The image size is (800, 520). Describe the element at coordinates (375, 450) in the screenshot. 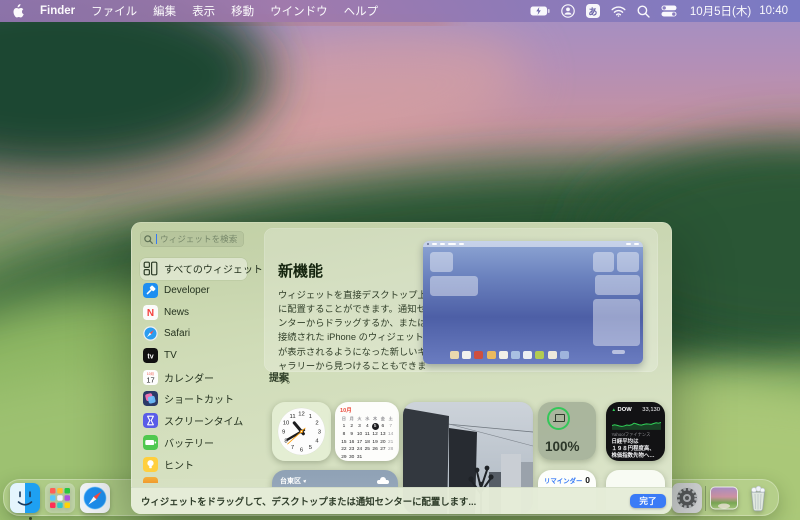

I see `calendar-day: 26` at that location.